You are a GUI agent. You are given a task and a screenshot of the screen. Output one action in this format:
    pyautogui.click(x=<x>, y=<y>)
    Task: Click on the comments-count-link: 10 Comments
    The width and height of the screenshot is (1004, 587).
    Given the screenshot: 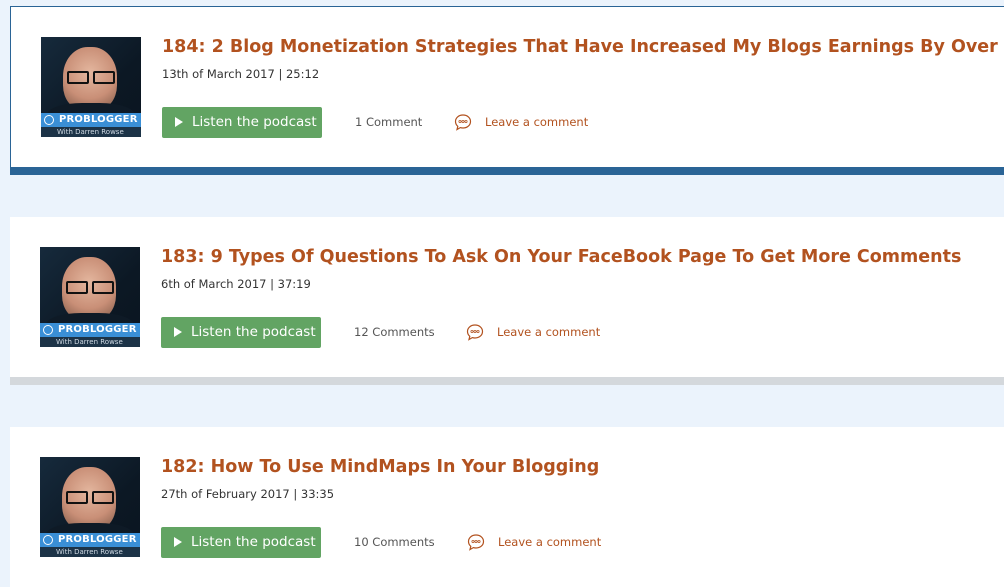 What is the action you would take?
    pyautogui.click(x=394, y=542)
    